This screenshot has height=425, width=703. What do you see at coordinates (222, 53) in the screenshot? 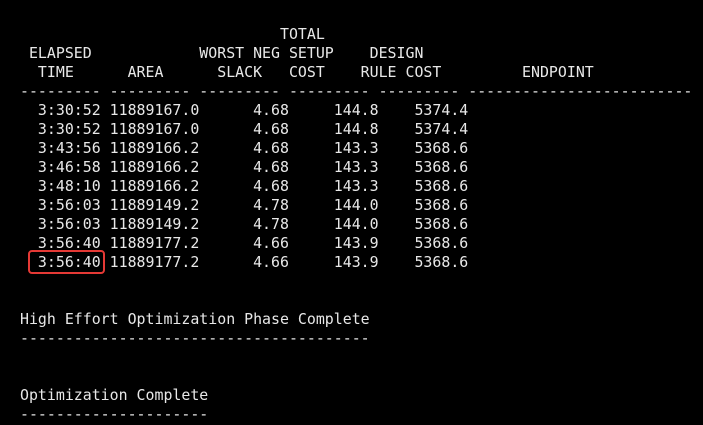
I see `header-line-labels: ELAPSED WORST NEG SETUP DESIGN` at bounding box center [222, 53].